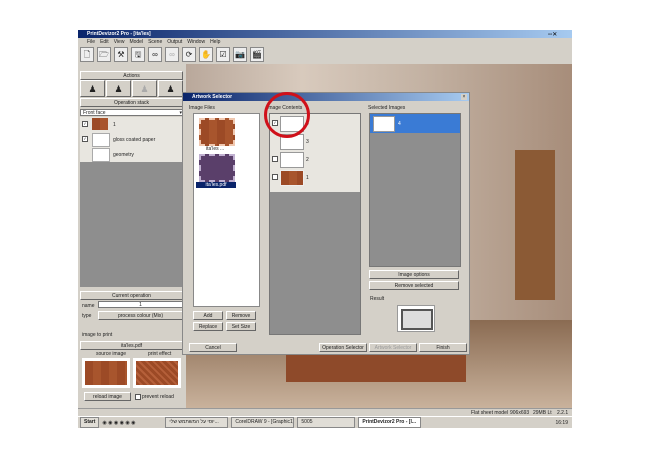 This screenshot has height=460, width=650. What do you see at coordinates (107, 396) in the screenshot?
I see `reload-image-button: reload image` at bounding box center [107, 396].